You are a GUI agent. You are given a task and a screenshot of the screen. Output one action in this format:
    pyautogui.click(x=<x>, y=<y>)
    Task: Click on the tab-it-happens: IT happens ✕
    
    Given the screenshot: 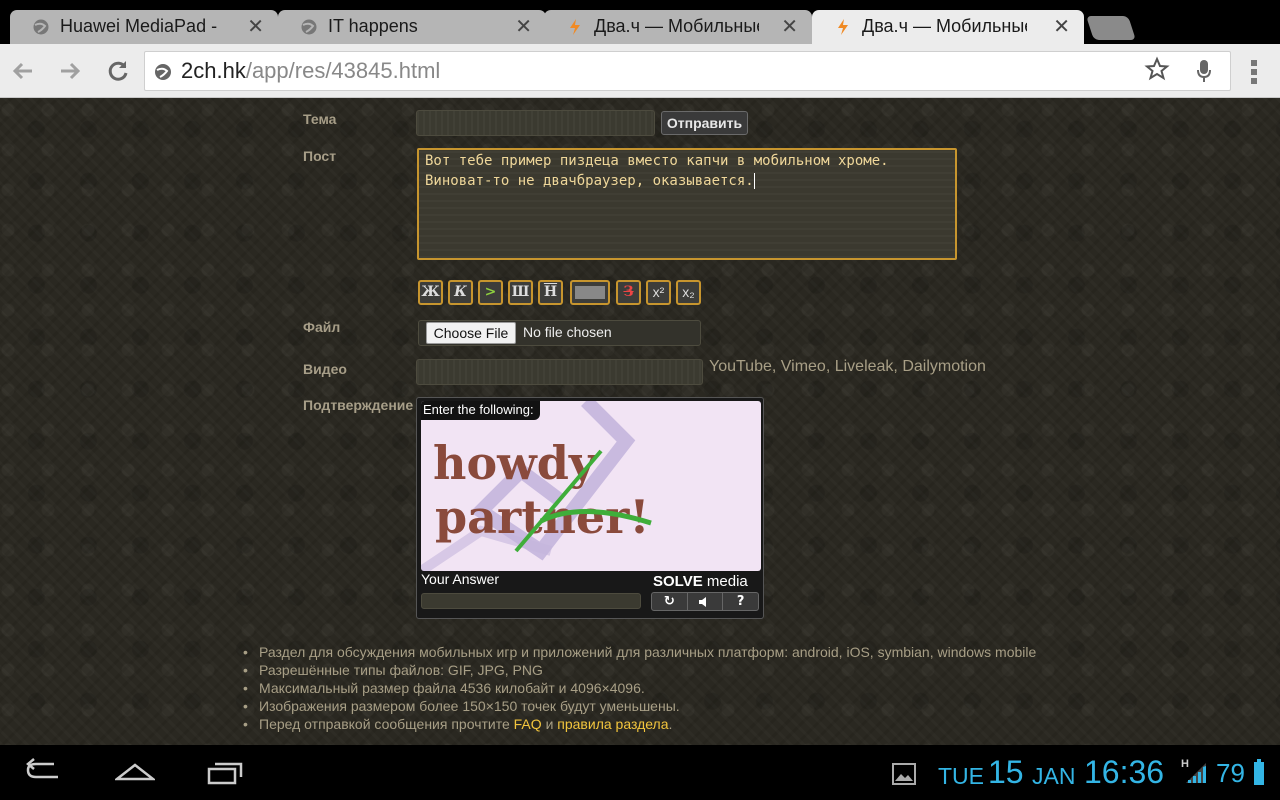 What is the action you would take?
    pyautogui.click(x=412, y=27)
    